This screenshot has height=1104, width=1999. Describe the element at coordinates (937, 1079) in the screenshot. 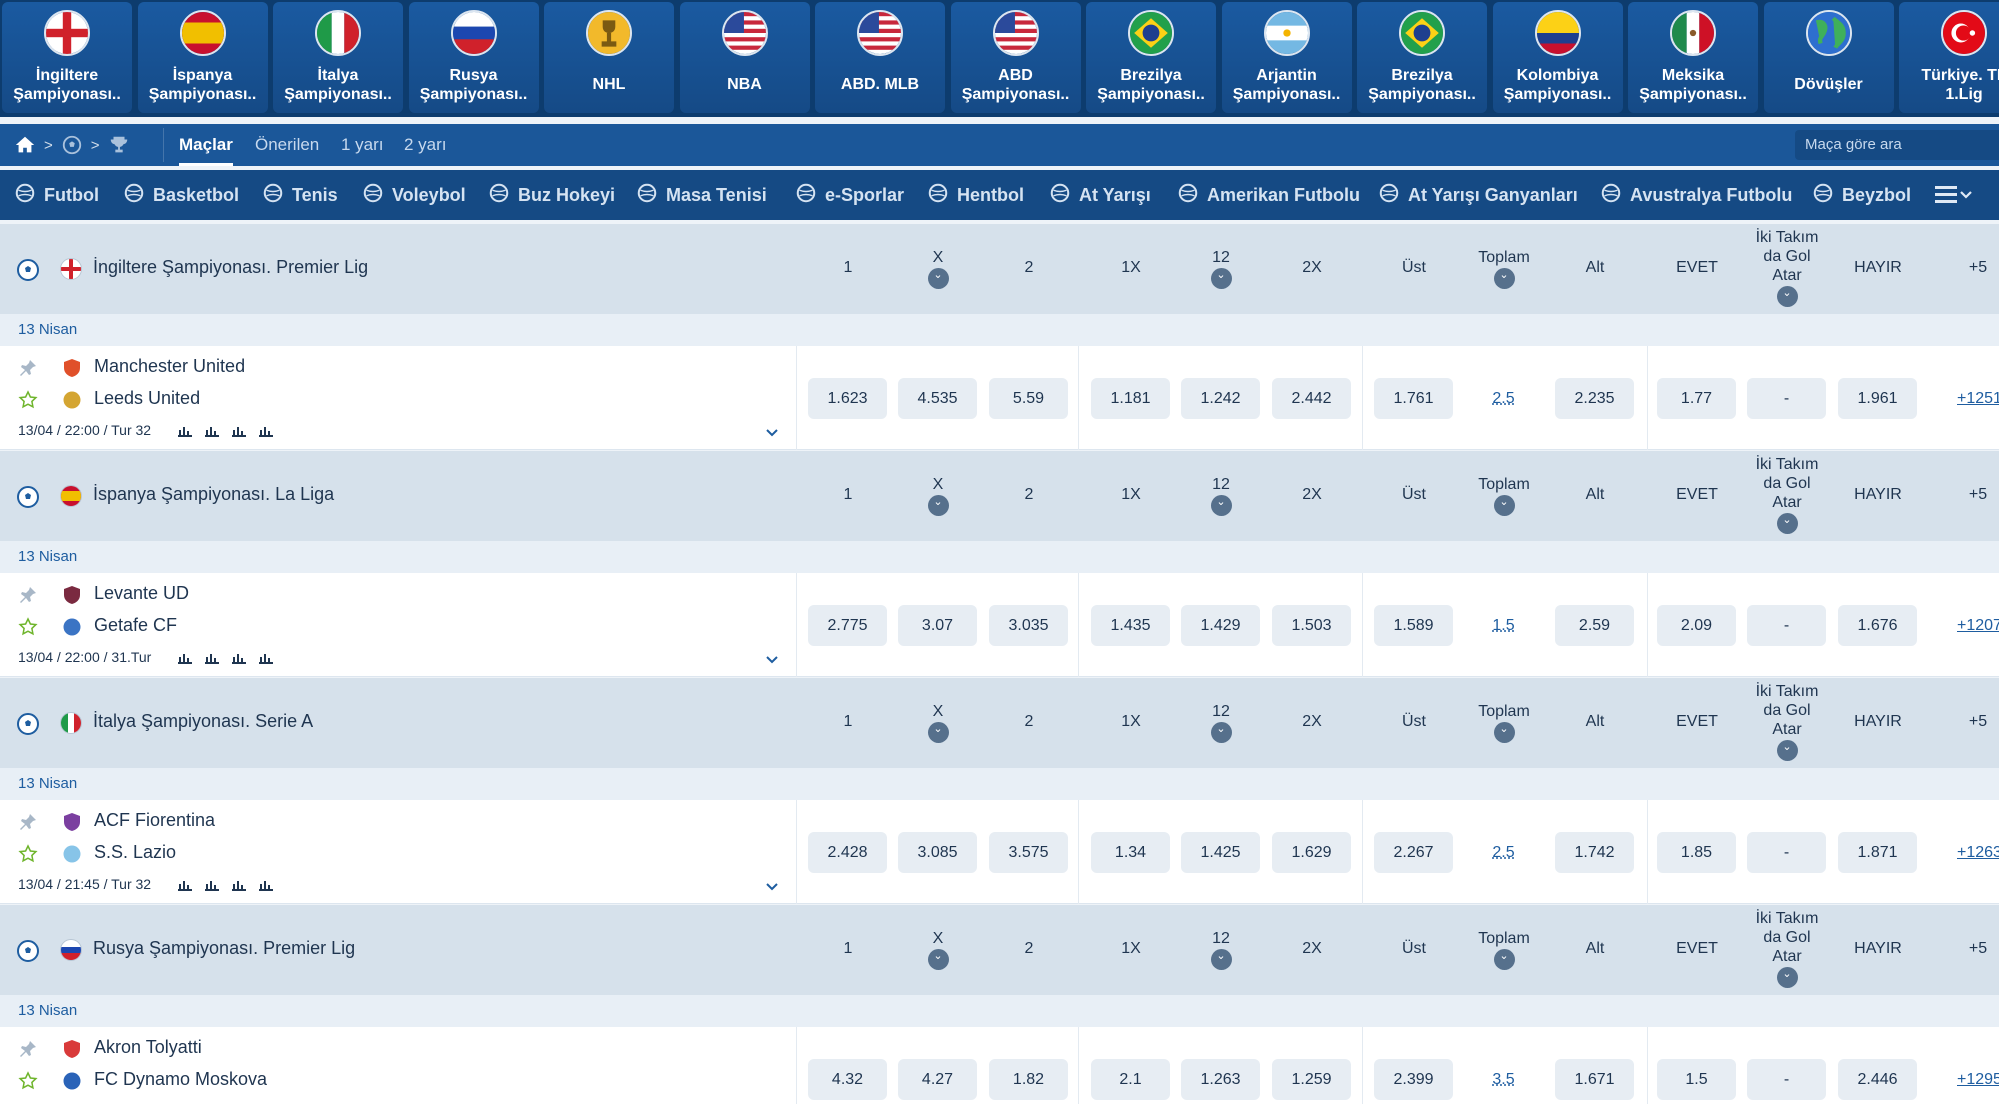

I see `odd-button: 4.27` at that location.